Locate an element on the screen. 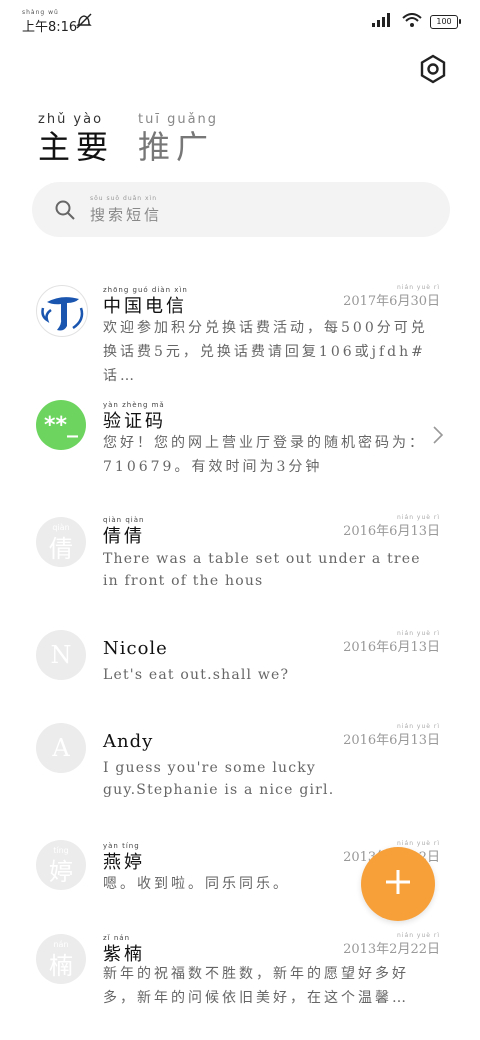 The image size is (480, 1040). wifi-icon is located at coordinates (412, 21).